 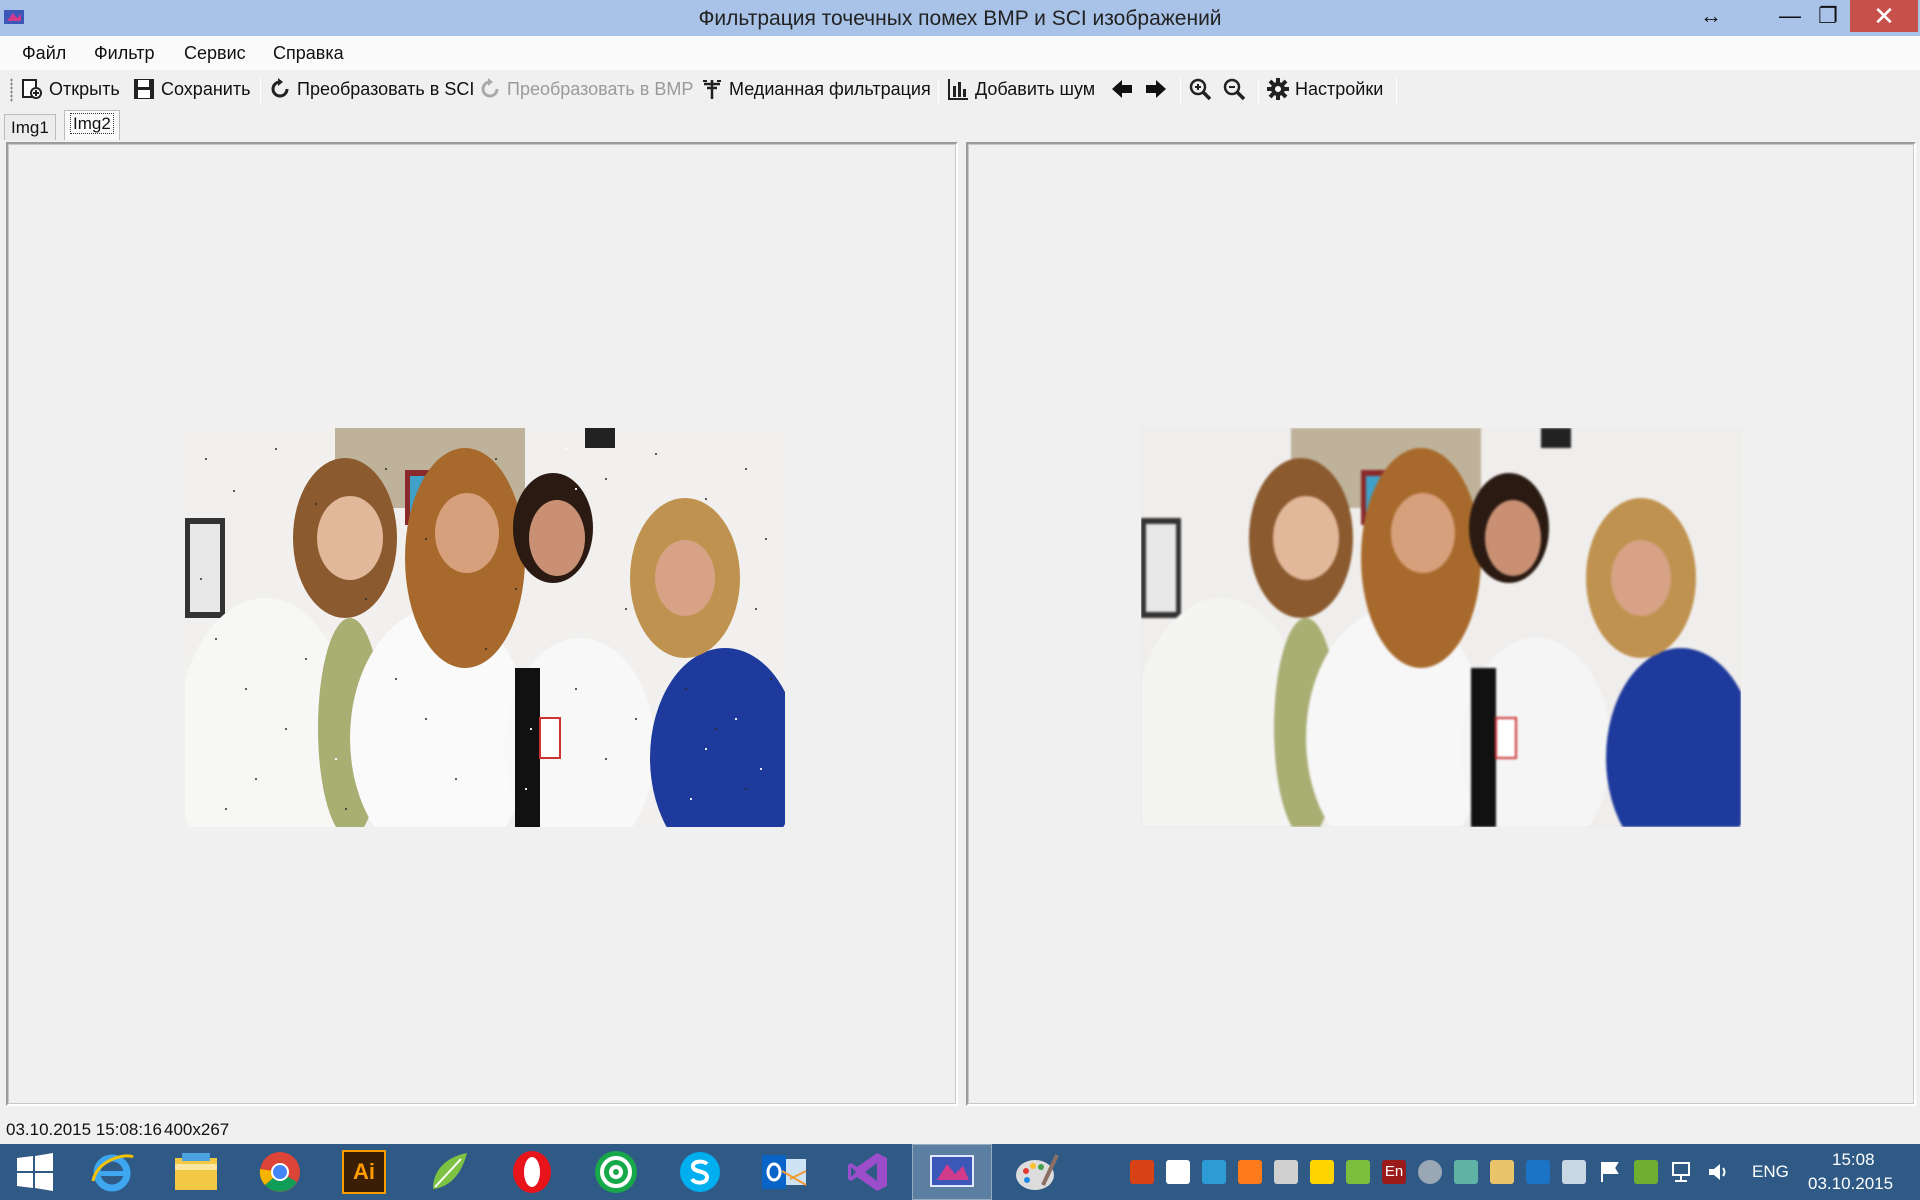 I want to click on language-indicator: ENG, so click(x=1770, y=1172).